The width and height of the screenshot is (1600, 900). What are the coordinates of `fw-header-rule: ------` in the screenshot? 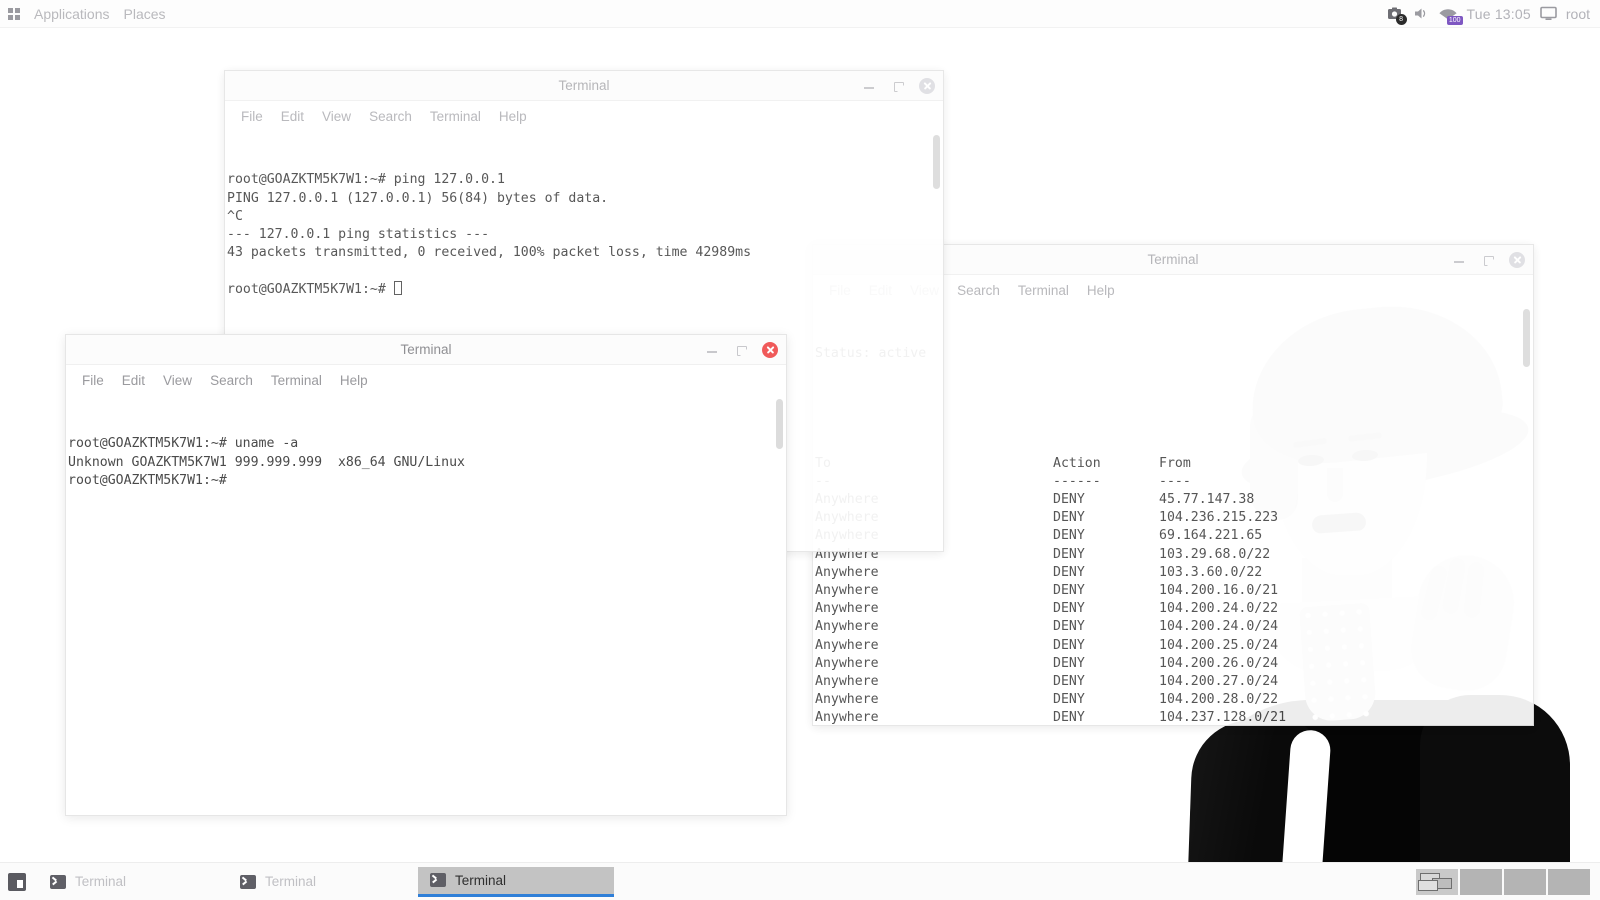 It's located at (1077, 481).